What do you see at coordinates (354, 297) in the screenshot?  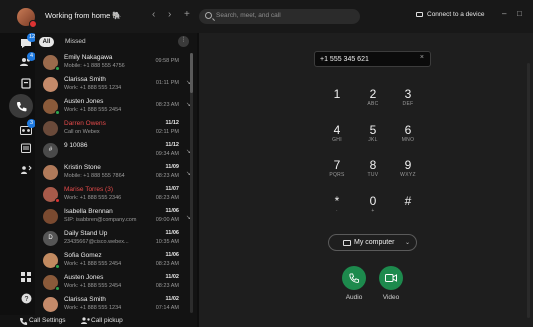 I see `audio-label: Audio` at bounding box center [354, 297].